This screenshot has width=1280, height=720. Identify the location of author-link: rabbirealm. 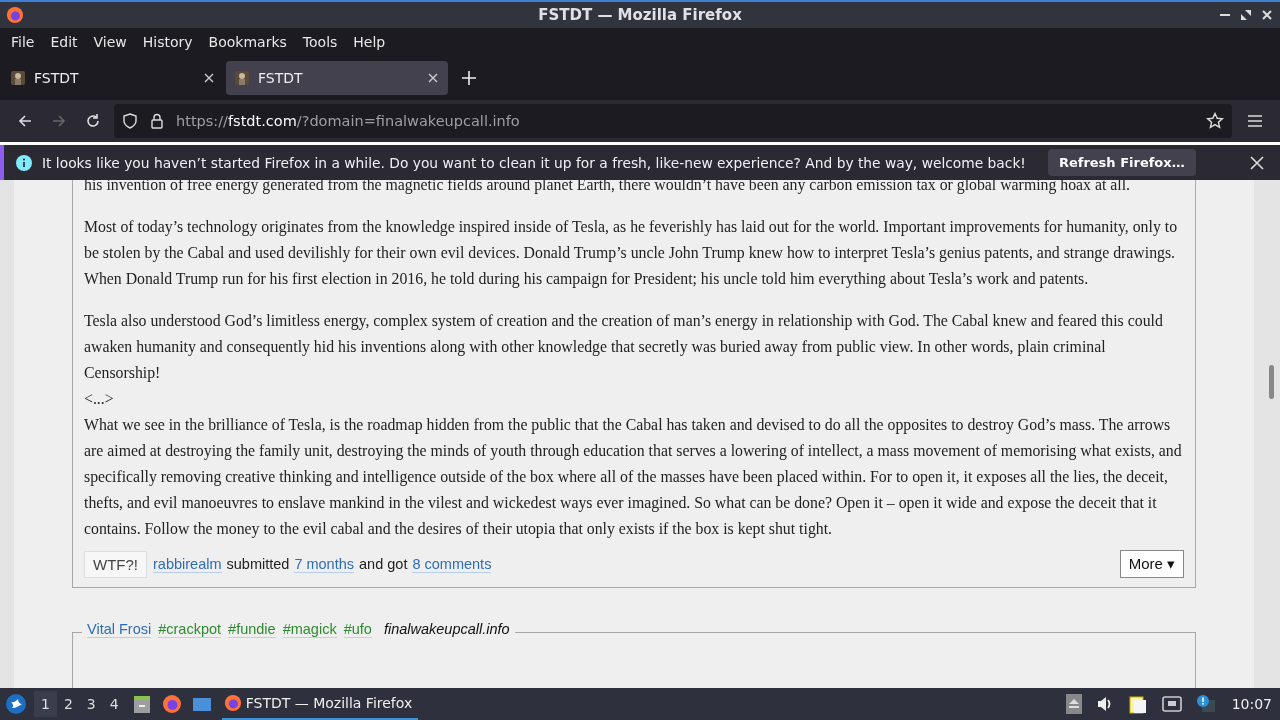
(187, 564).